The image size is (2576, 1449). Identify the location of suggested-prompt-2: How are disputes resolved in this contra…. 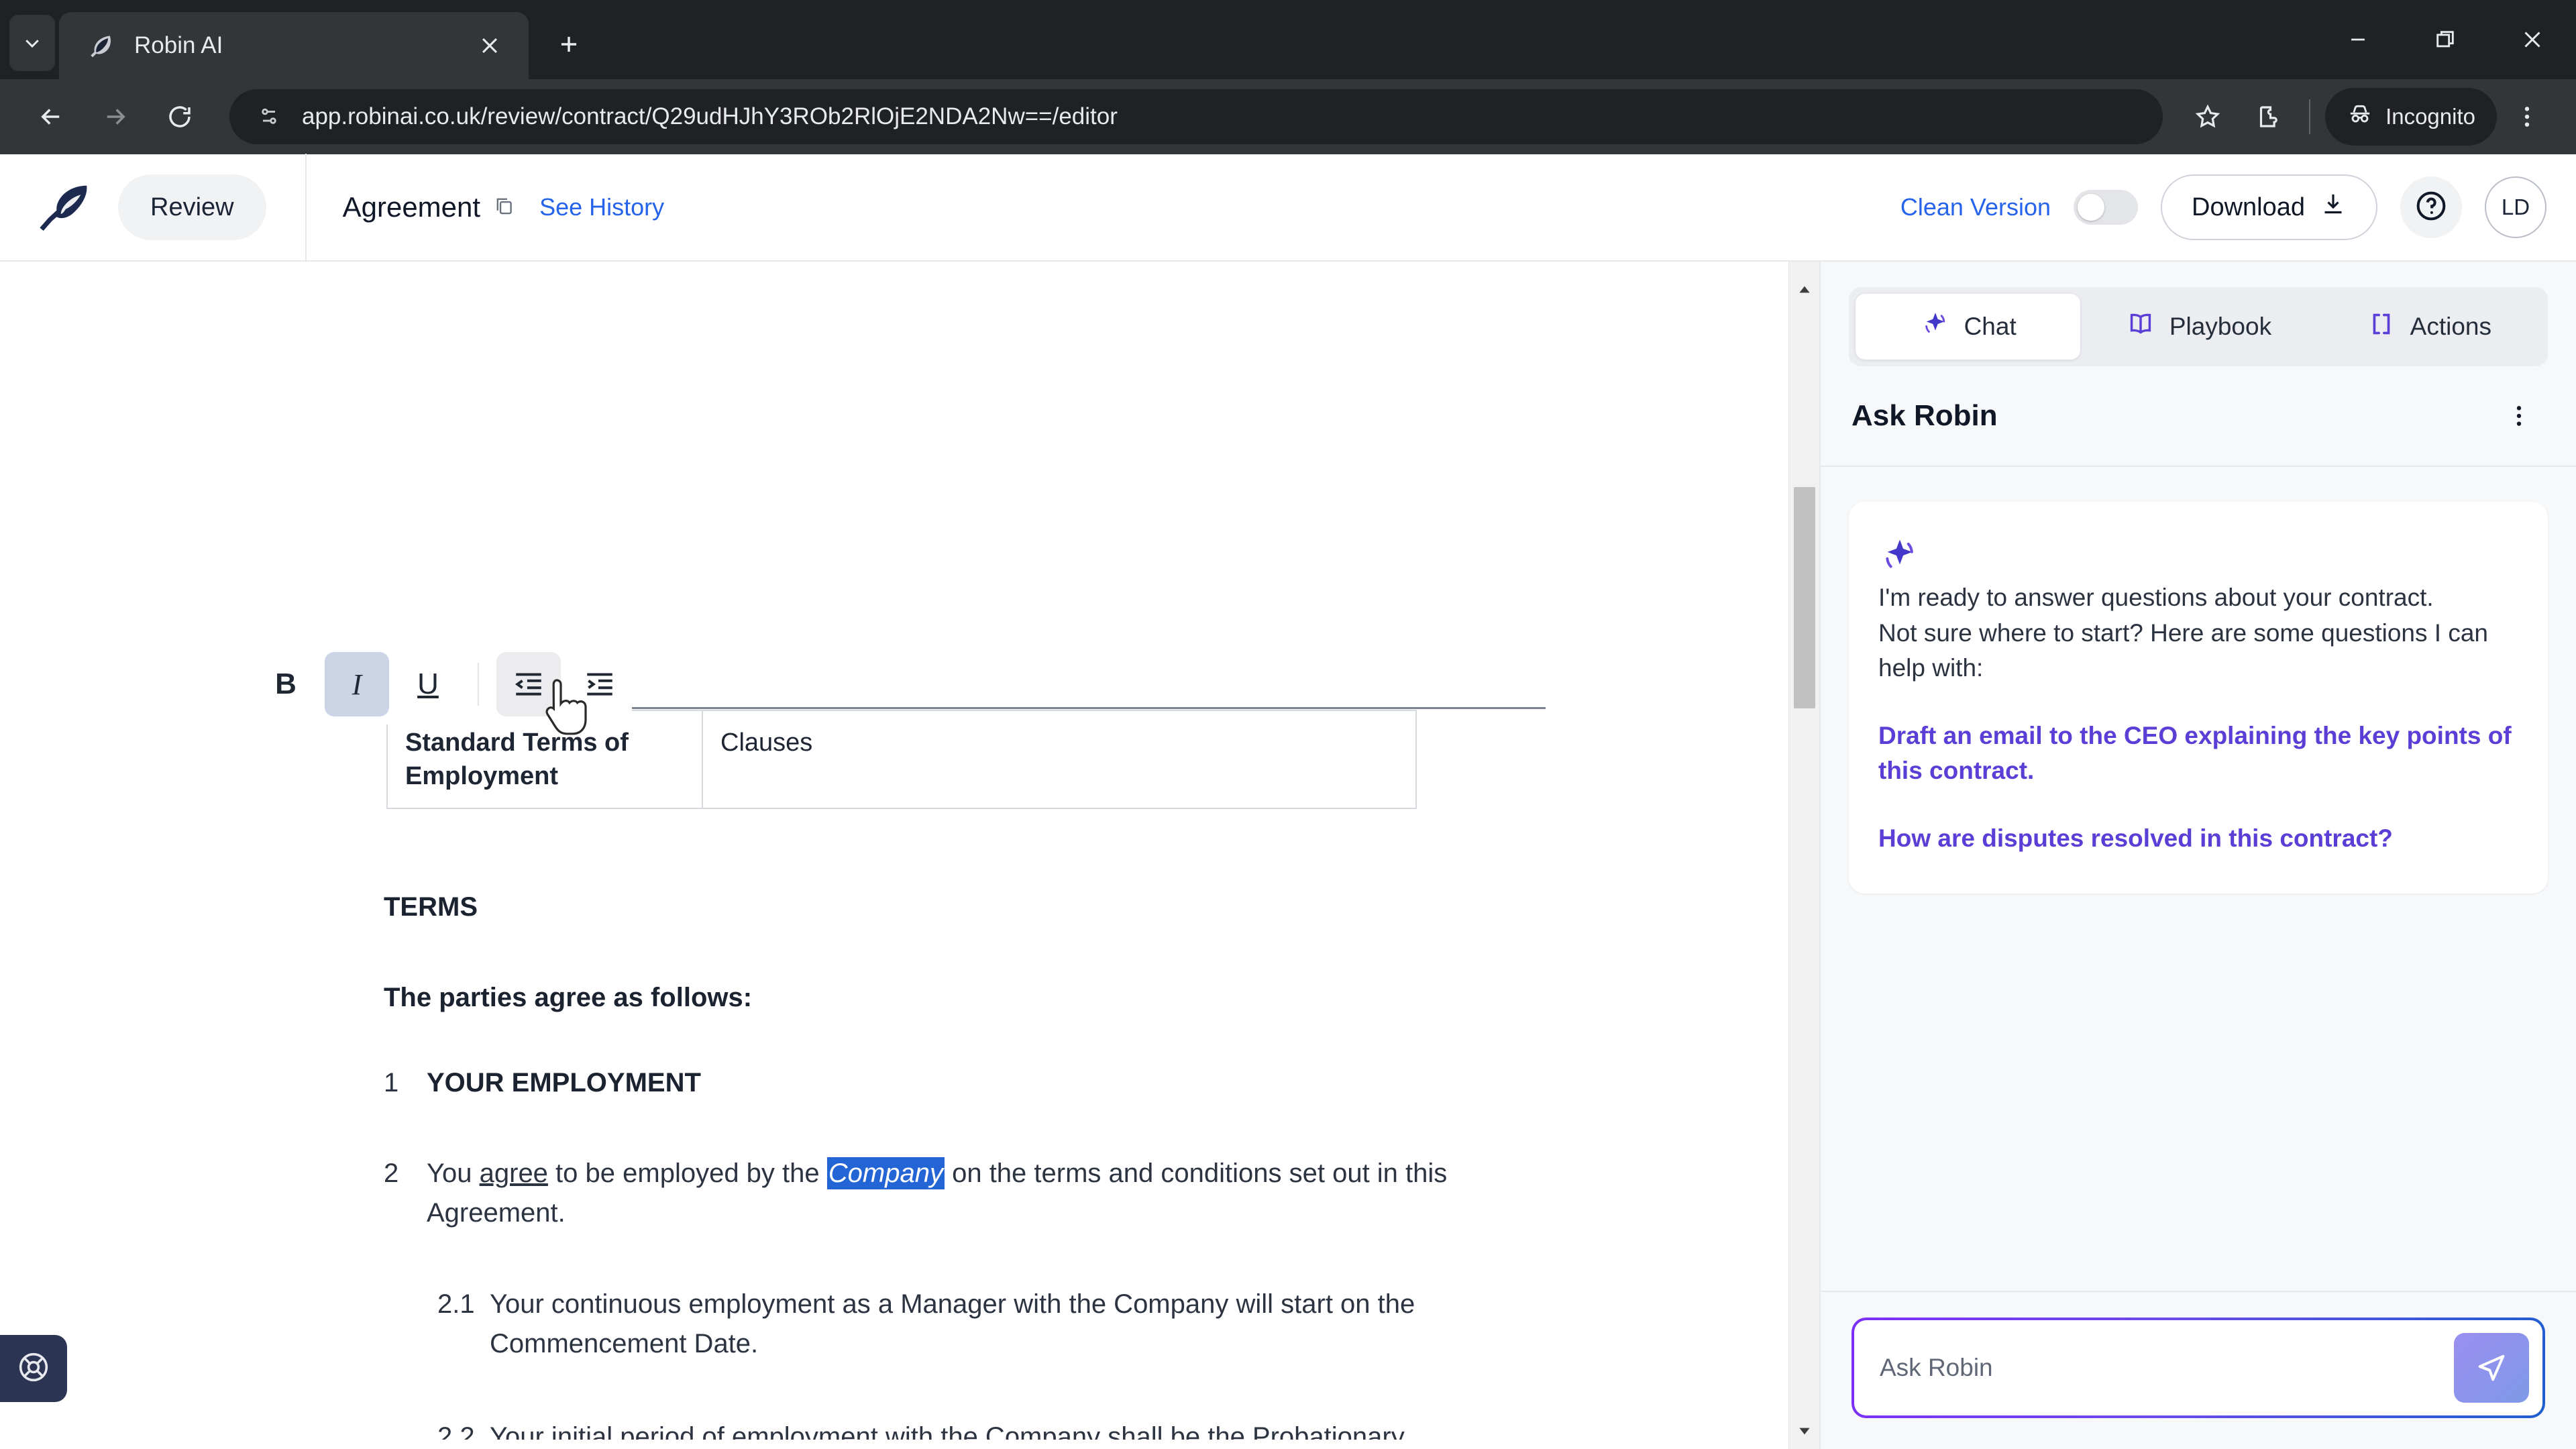
(2198, 839).